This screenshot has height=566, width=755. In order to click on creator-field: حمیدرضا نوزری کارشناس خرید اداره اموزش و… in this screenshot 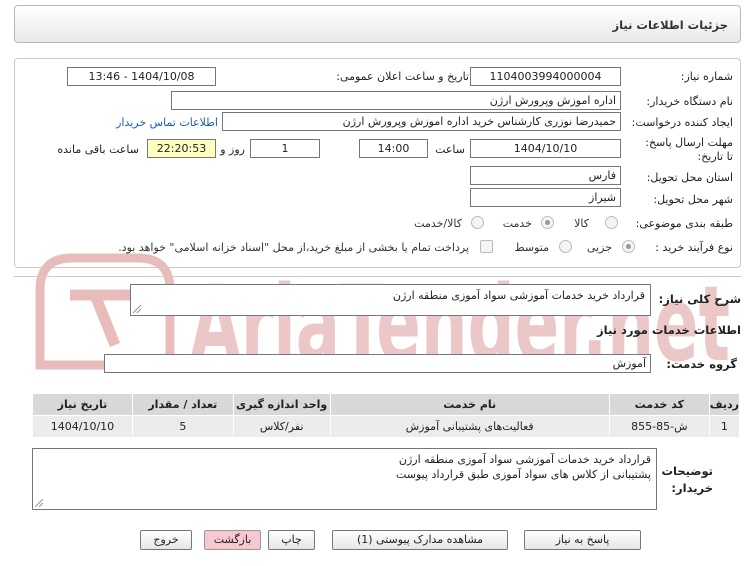, I will do `click(421, 121)`.